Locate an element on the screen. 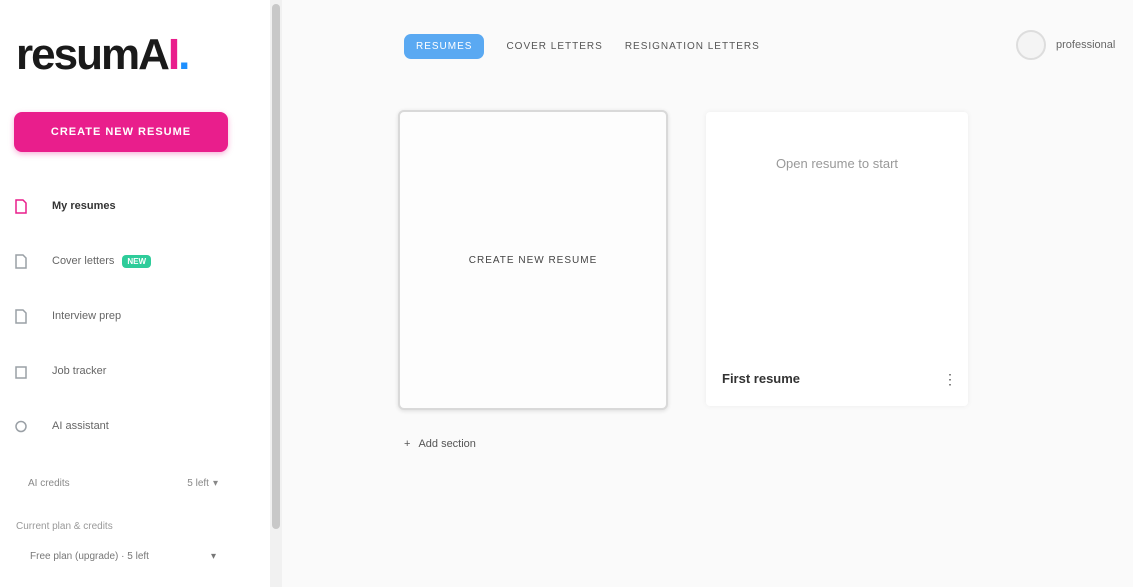 The image size is (1133, 587). credits-label: AI credits is located at coordinates (49, 483).